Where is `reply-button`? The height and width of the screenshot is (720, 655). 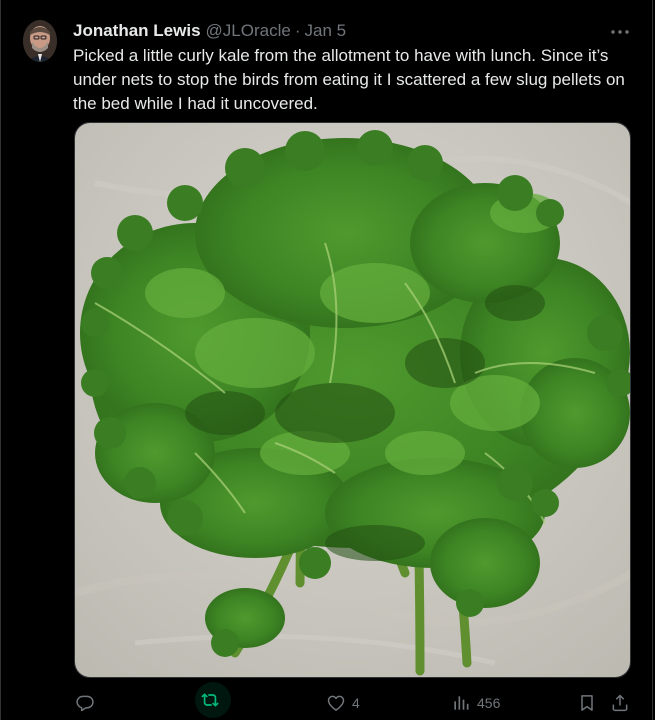
reply-button is located at coordinates (88, 703).